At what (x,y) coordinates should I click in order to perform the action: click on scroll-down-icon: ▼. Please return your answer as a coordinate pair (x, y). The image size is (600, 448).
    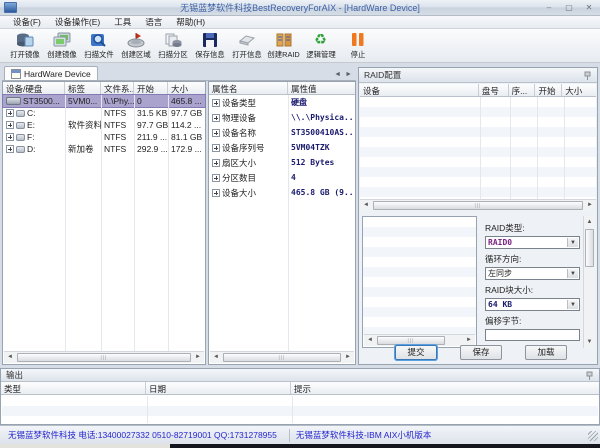
    Looking at the image, I should click on (589, 342).